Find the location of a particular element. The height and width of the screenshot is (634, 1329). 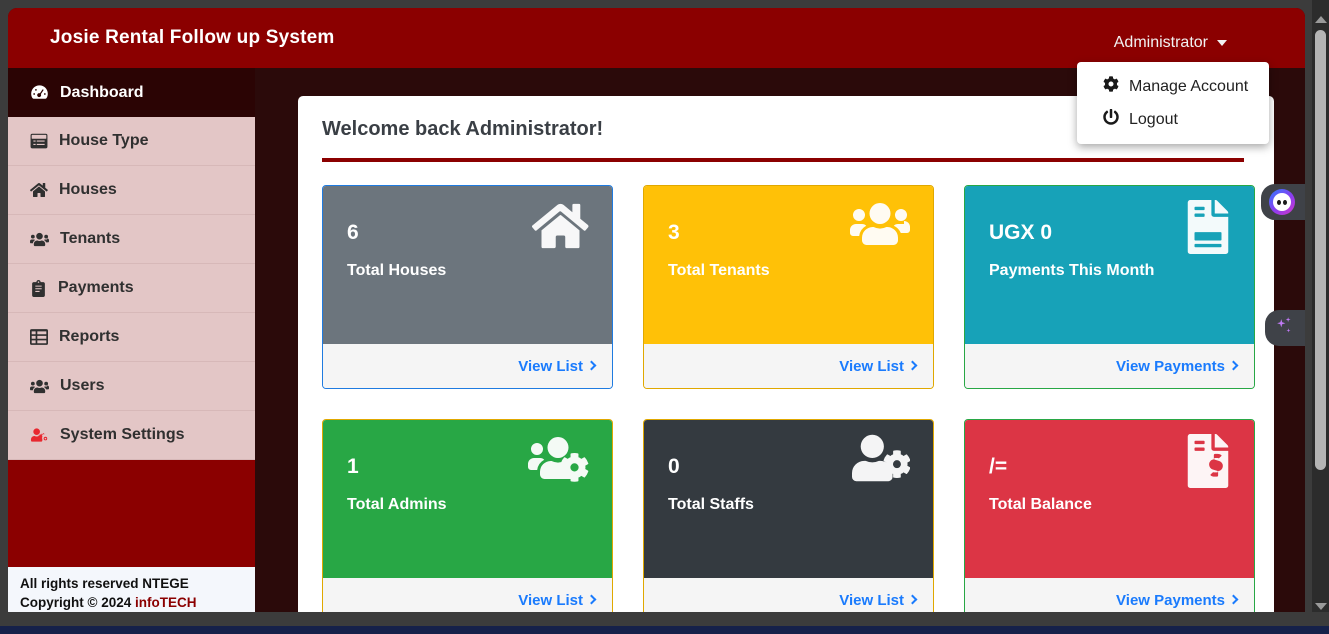

stat-card-link: View Payments is located at coordinates (1109, 366).